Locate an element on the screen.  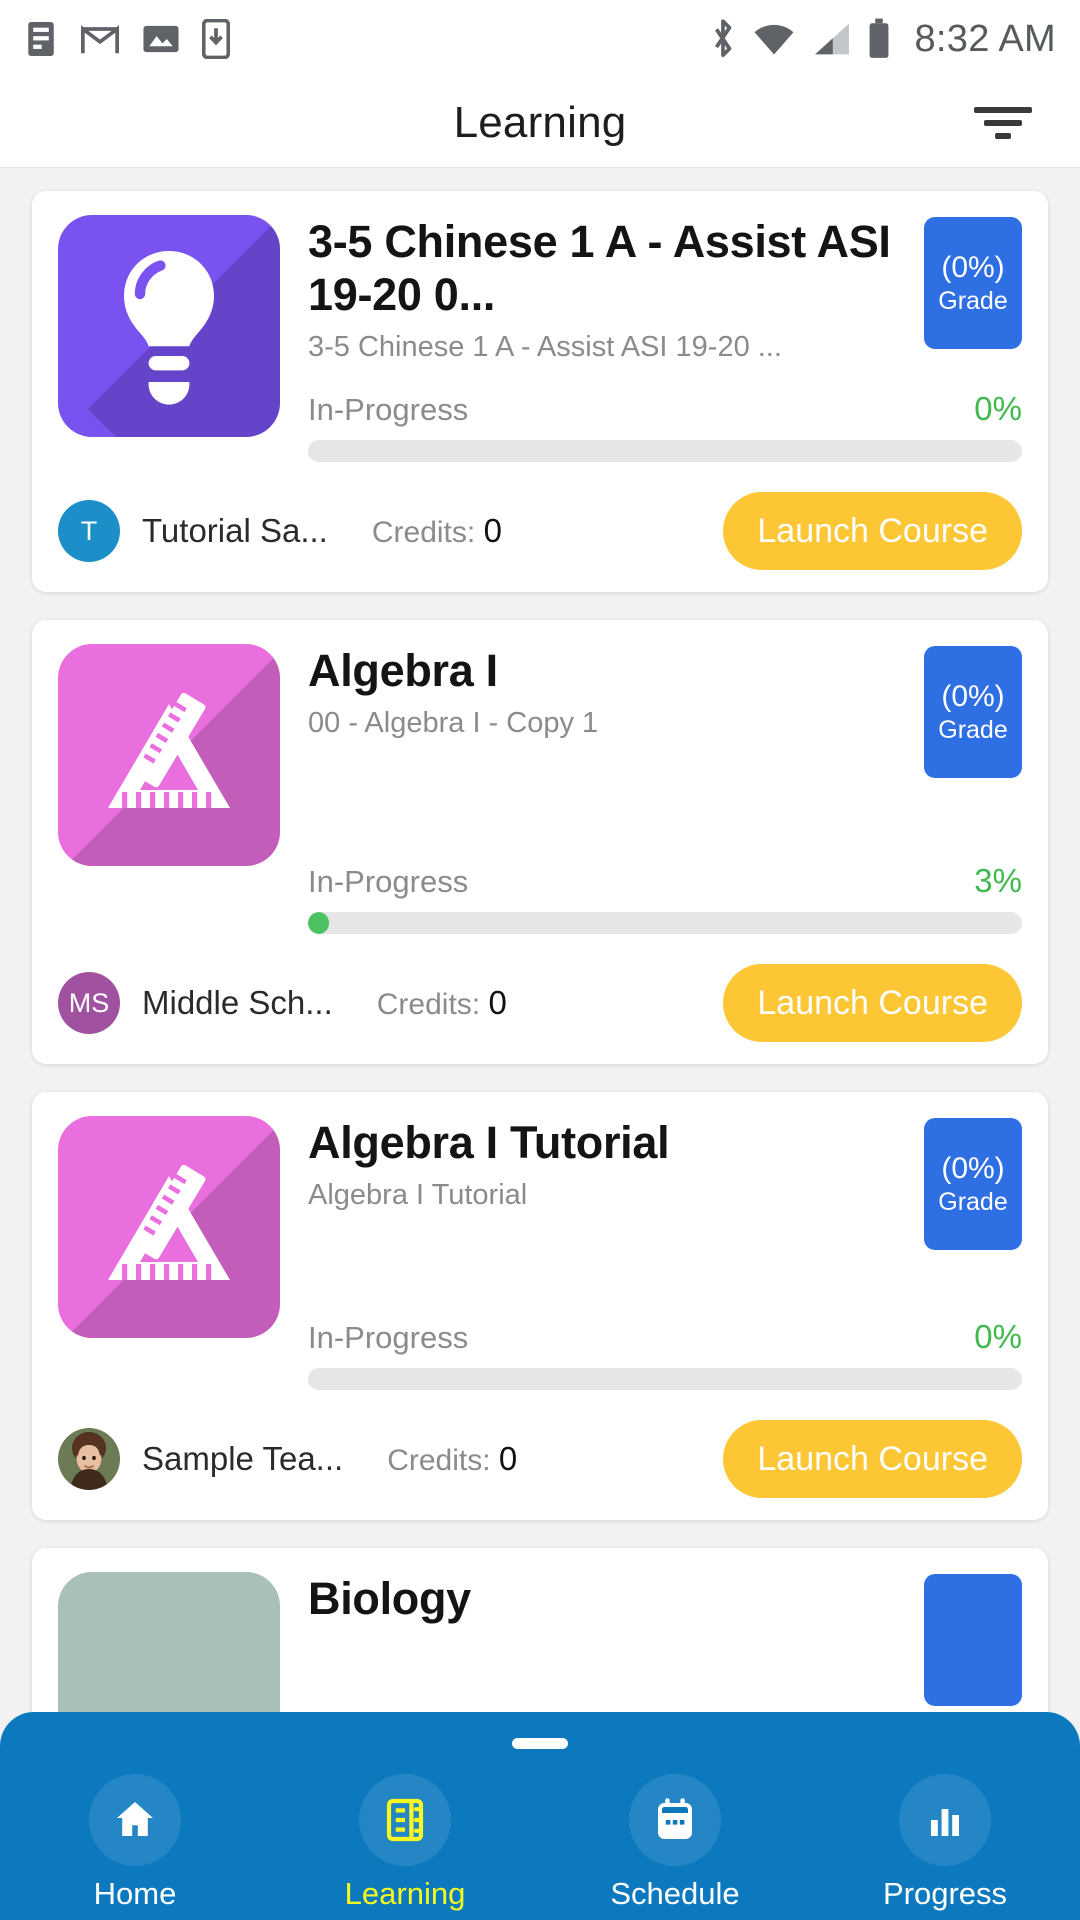
filter-bar-middle is located at coordinates (1003, 122).